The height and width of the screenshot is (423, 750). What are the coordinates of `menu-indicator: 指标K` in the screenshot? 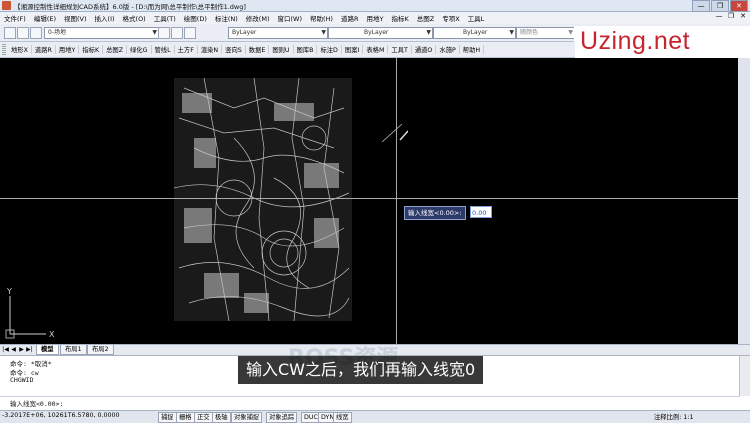 It's located at (399, 18).